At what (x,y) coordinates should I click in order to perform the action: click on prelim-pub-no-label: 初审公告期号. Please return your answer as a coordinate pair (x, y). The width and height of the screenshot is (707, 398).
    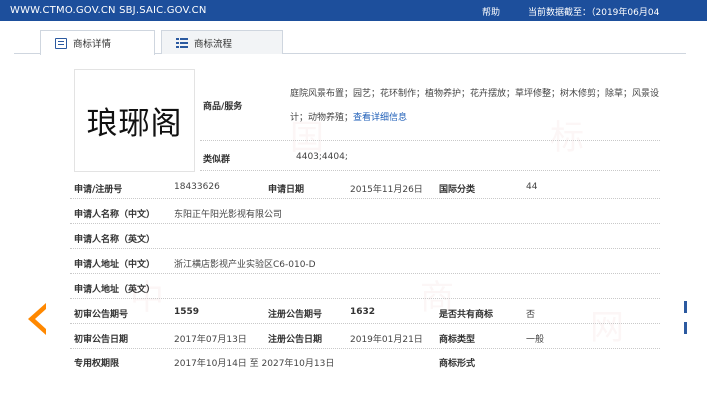
    Looking at the image, I should click on (101, 315).